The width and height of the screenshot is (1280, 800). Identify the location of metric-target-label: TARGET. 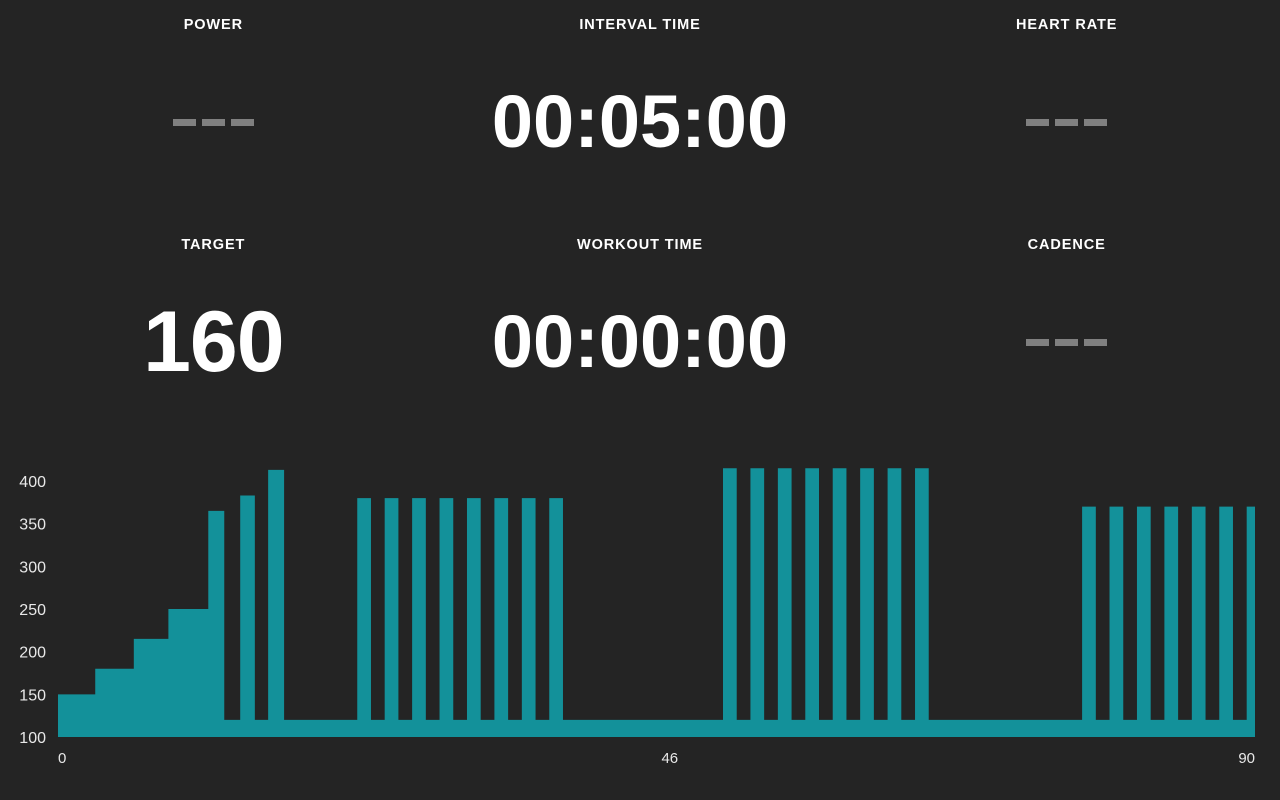
(213, 245).